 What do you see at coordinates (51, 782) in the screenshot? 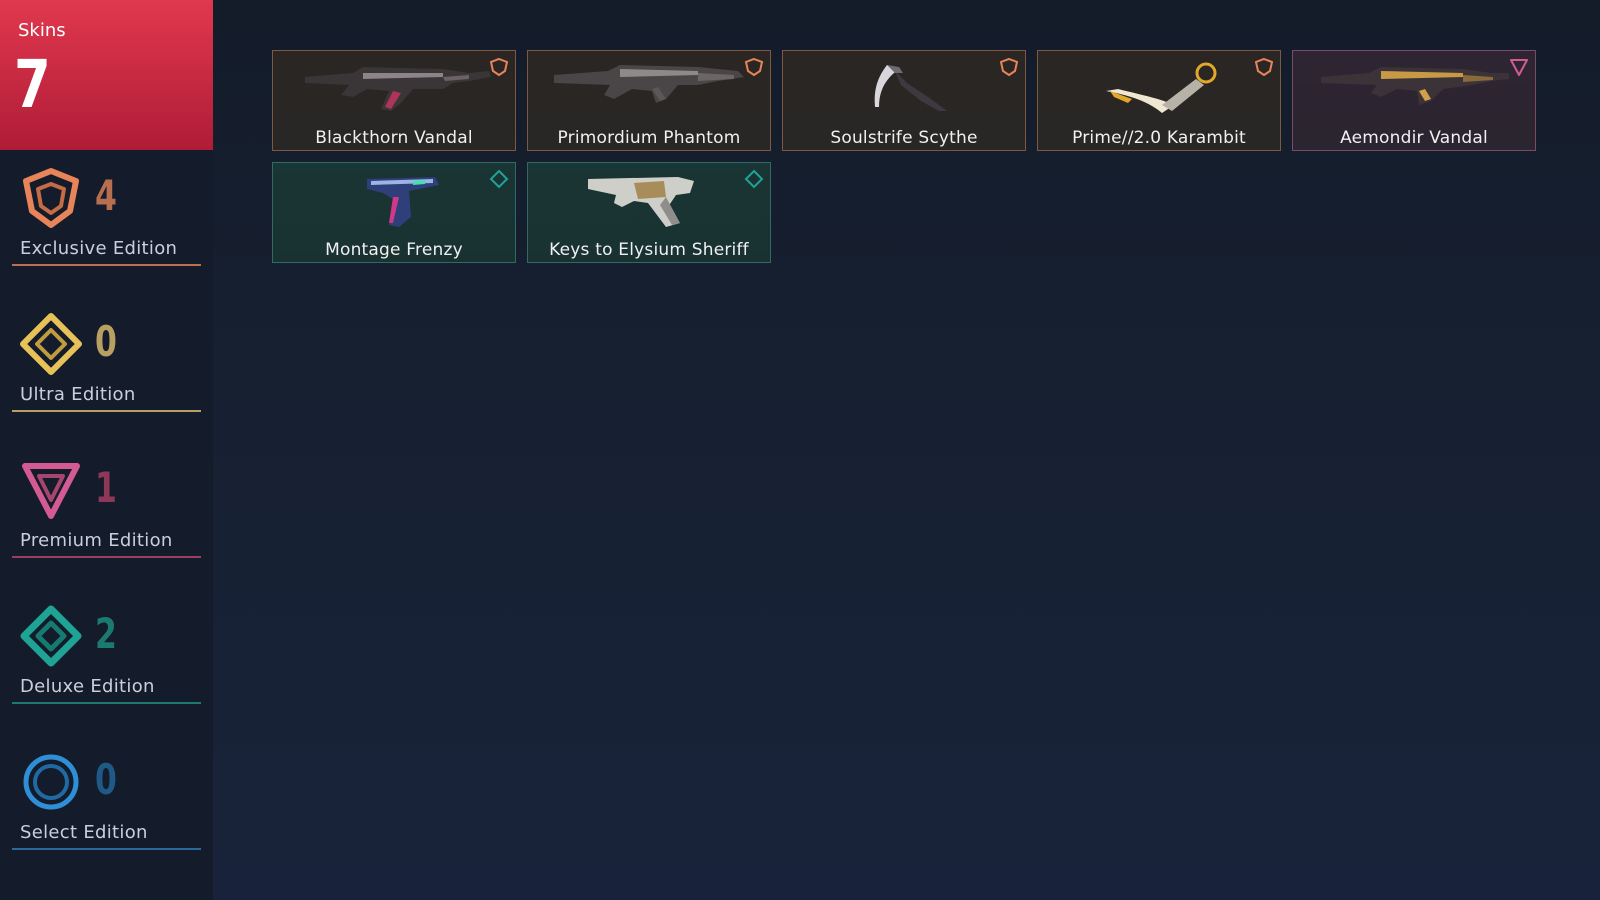
I see `select-edition-icon` at bounding box center [51, 782].